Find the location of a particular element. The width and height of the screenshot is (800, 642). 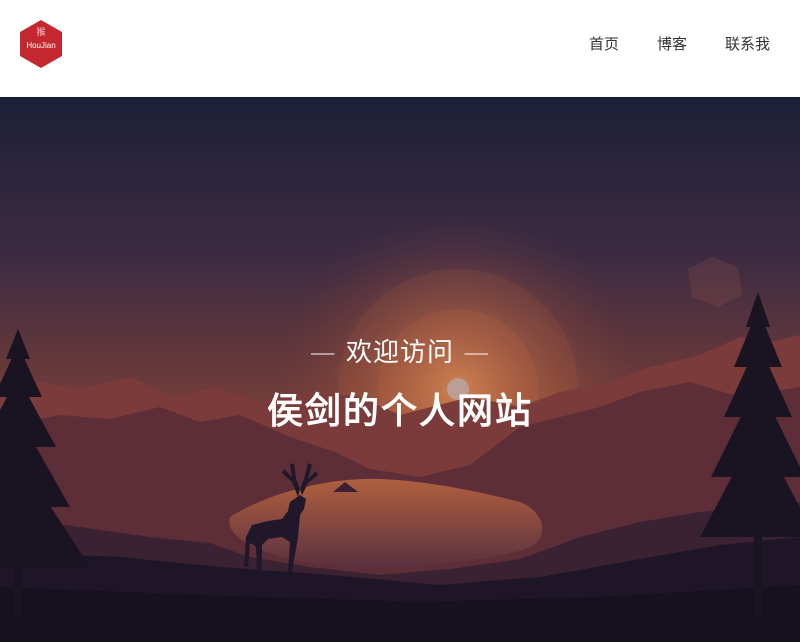

main-nav: 首页 博客 联系我 is located at coordinates (660, 44).